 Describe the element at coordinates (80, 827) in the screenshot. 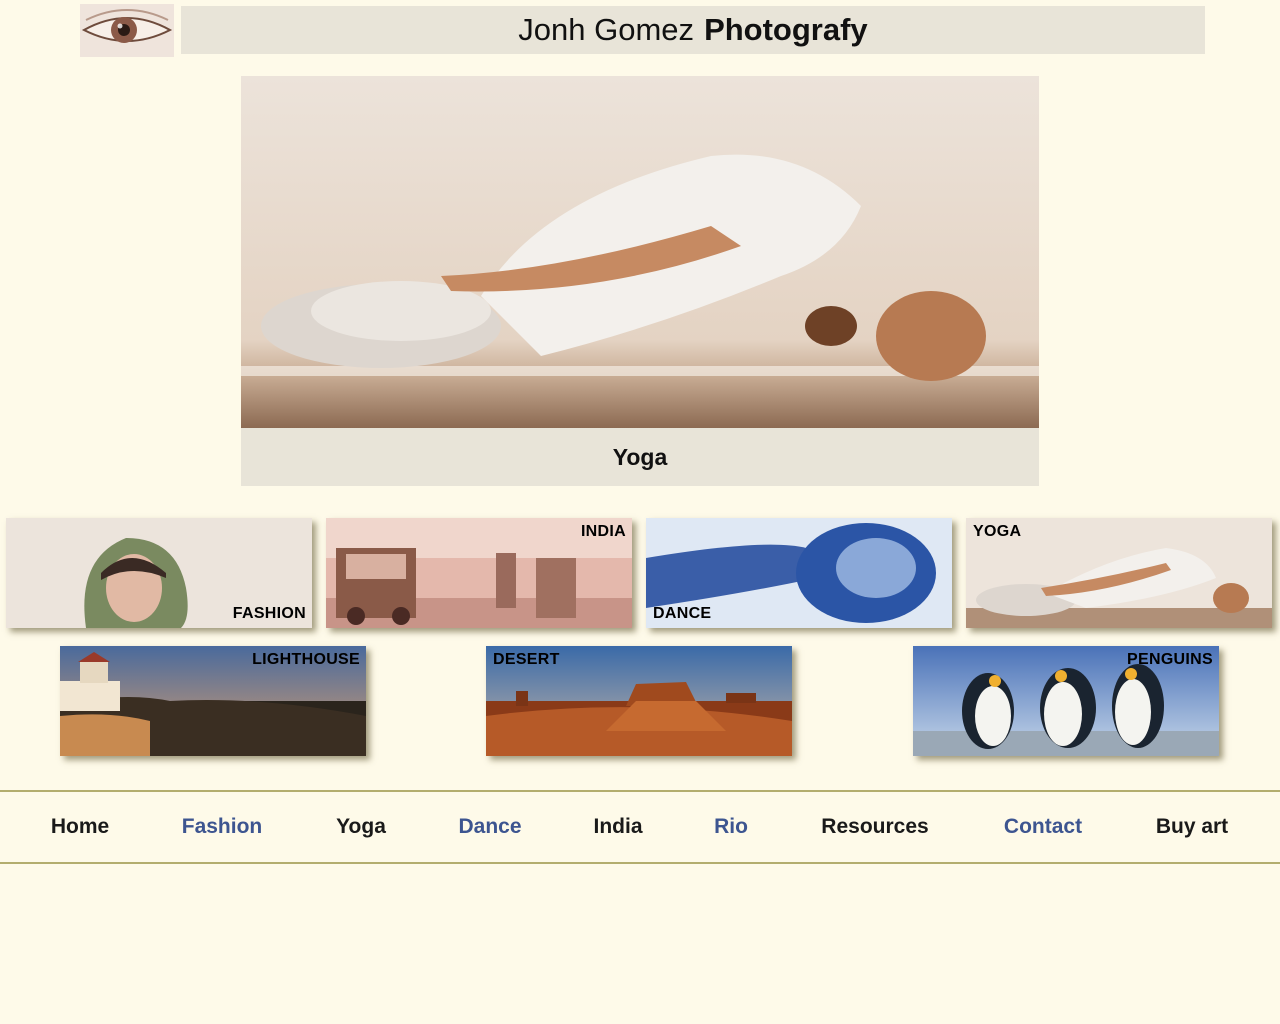

I see `nav-home: Home` at that location.